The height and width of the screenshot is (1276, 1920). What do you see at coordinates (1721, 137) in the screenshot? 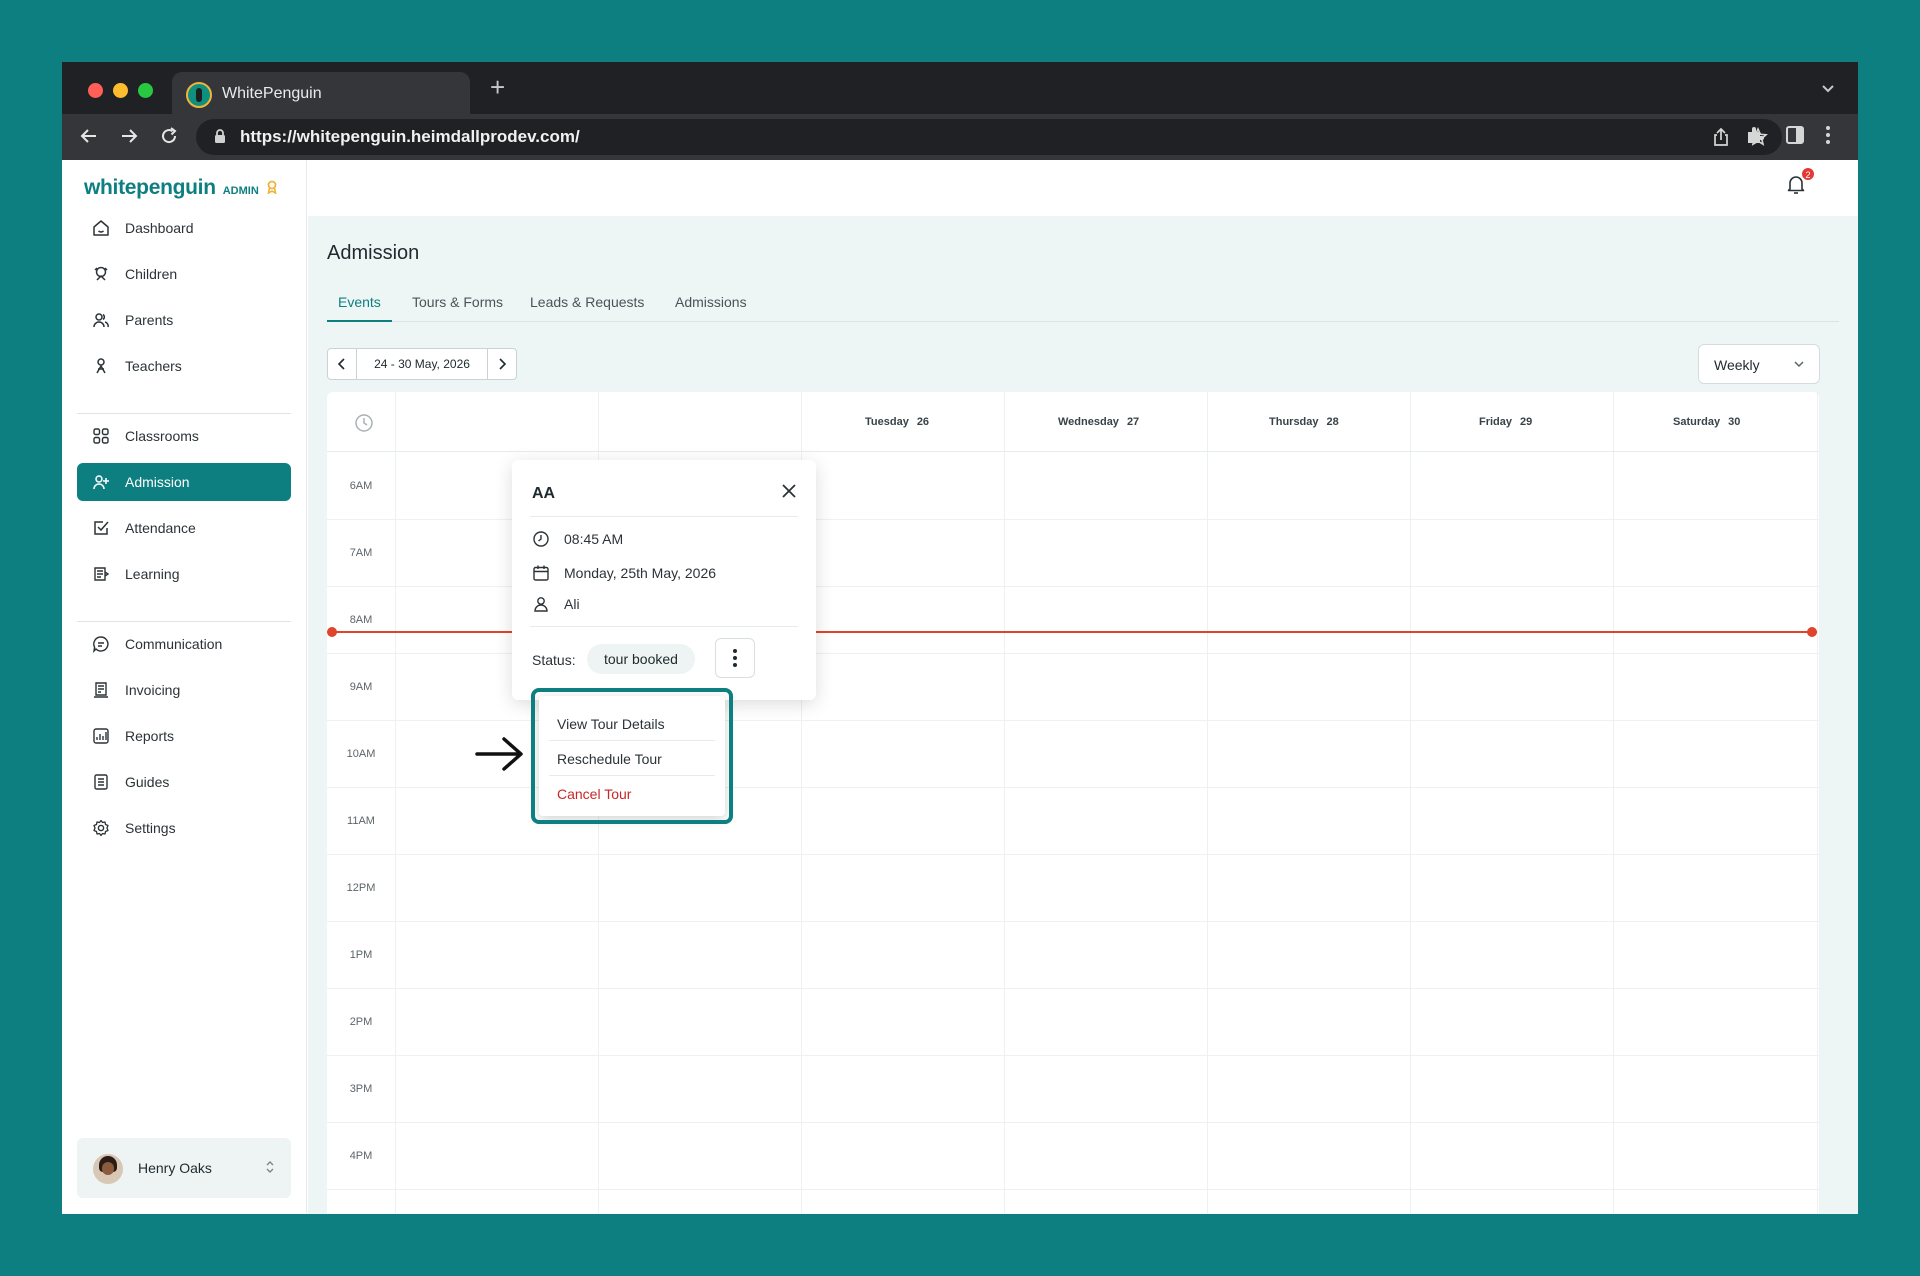
I see `share-icon` at bounding box center [1721, 137].